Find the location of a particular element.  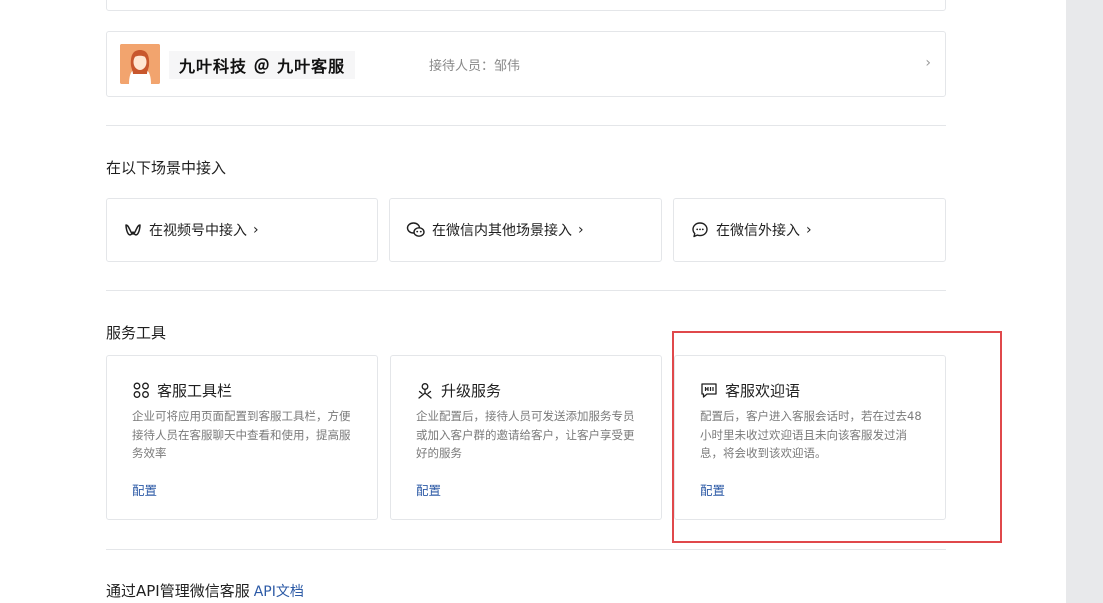

scrollbar-track is located at coordinates (1084, 301).